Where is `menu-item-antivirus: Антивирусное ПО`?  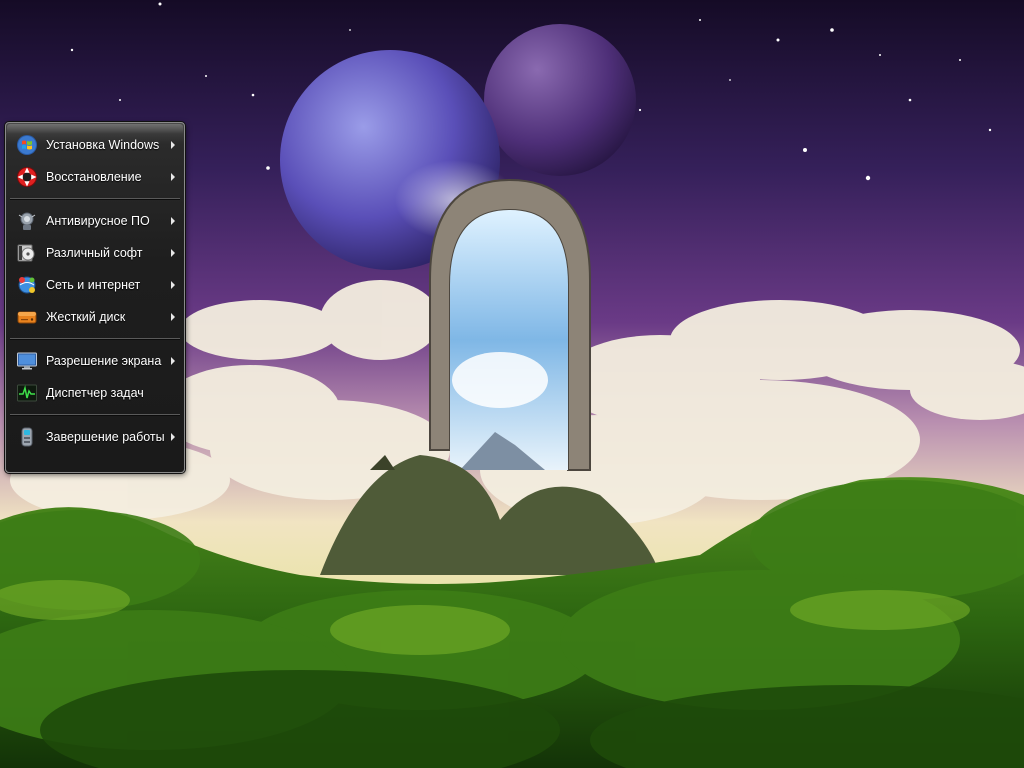
menu-item-antivirus: Антивирусное ПО is located at coordinates (95, 221).